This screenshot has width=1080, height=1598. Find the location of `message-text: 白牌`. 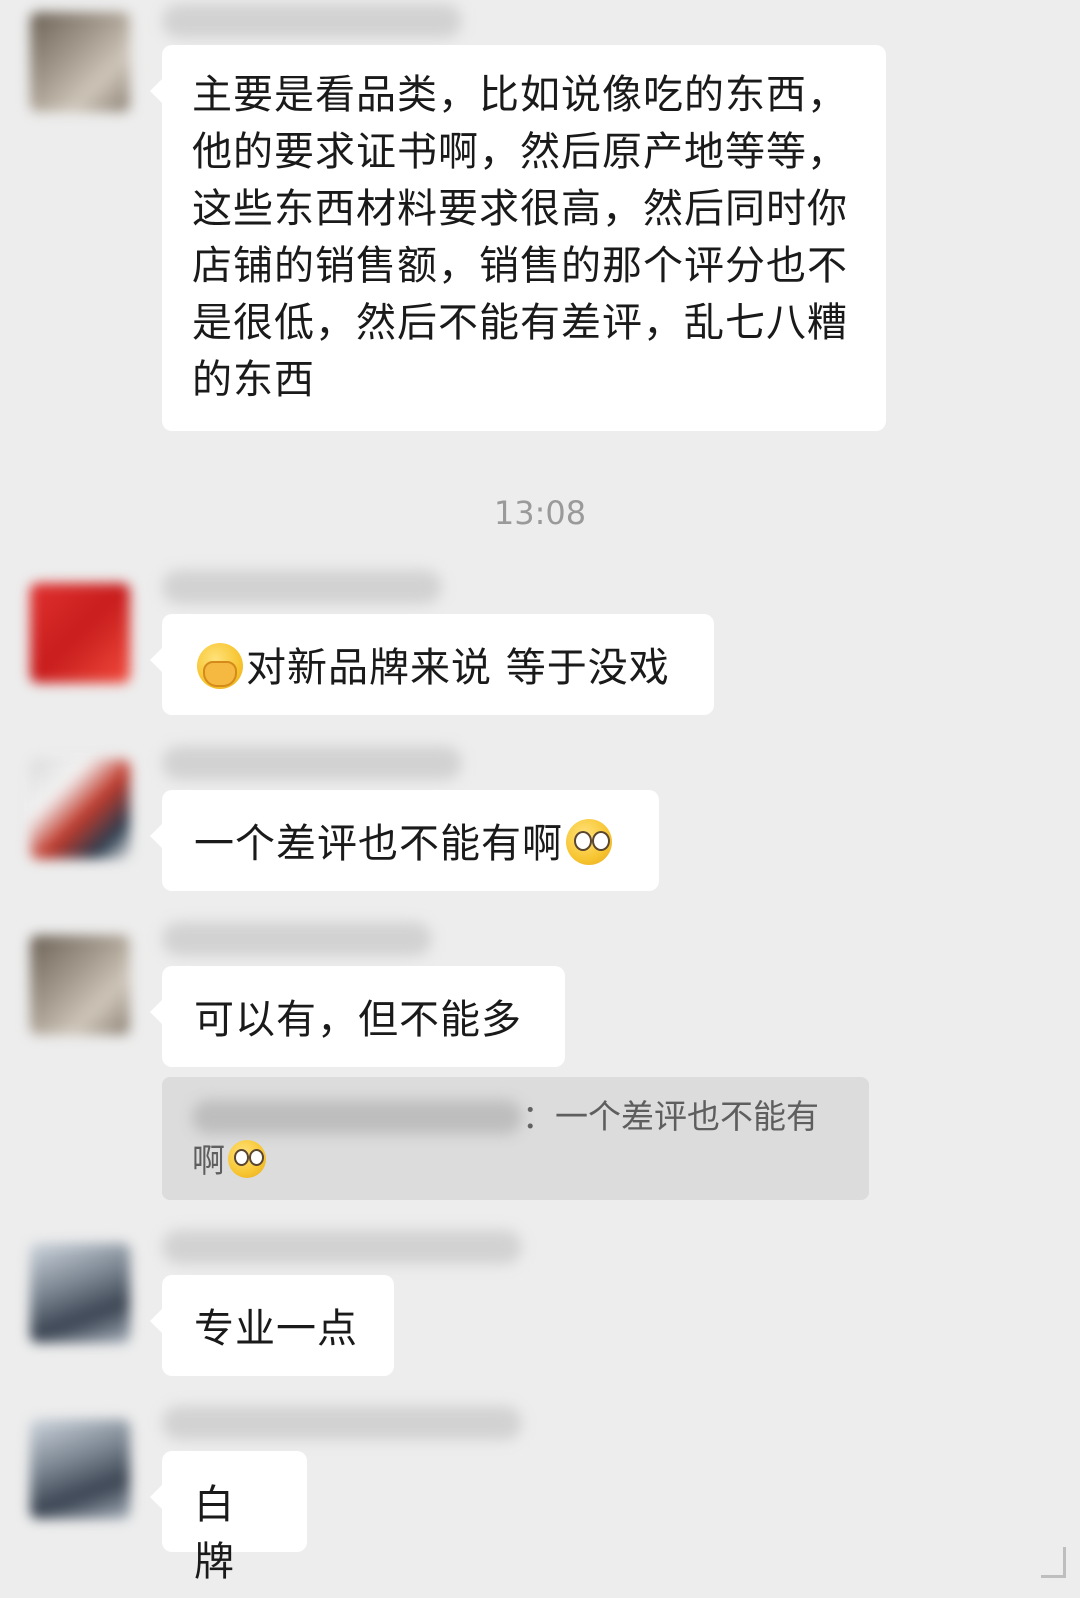

message-text: 白牌 is located at coordinates (214, 1533).